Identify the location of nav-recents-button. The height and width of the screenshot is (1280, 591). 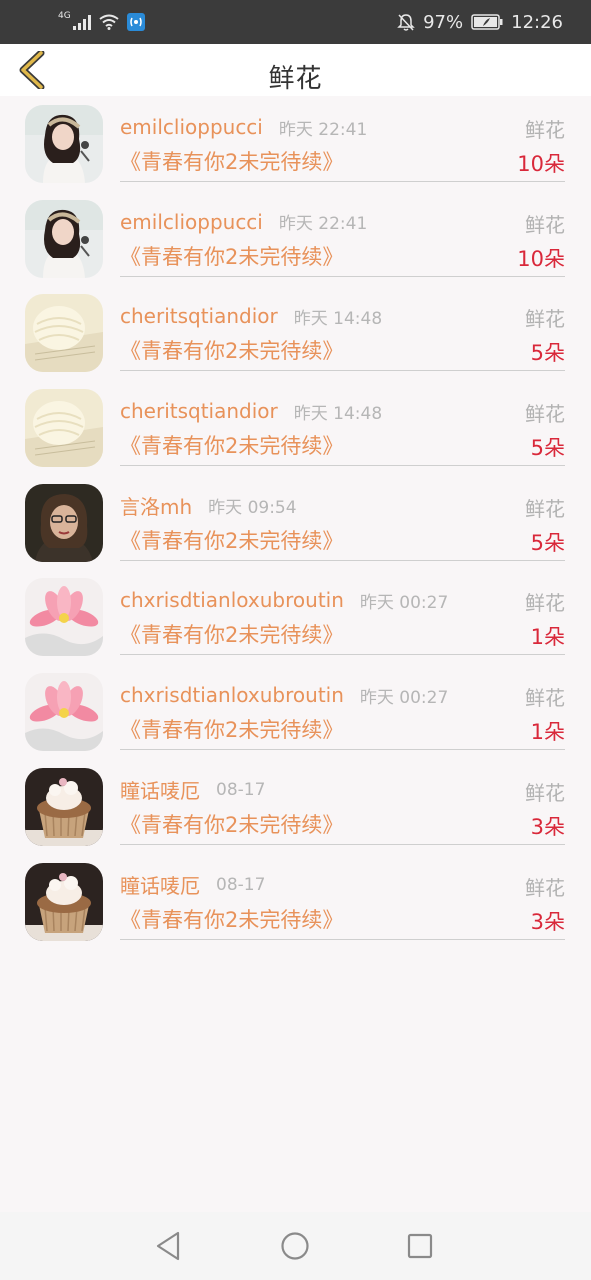
(420, 1246).